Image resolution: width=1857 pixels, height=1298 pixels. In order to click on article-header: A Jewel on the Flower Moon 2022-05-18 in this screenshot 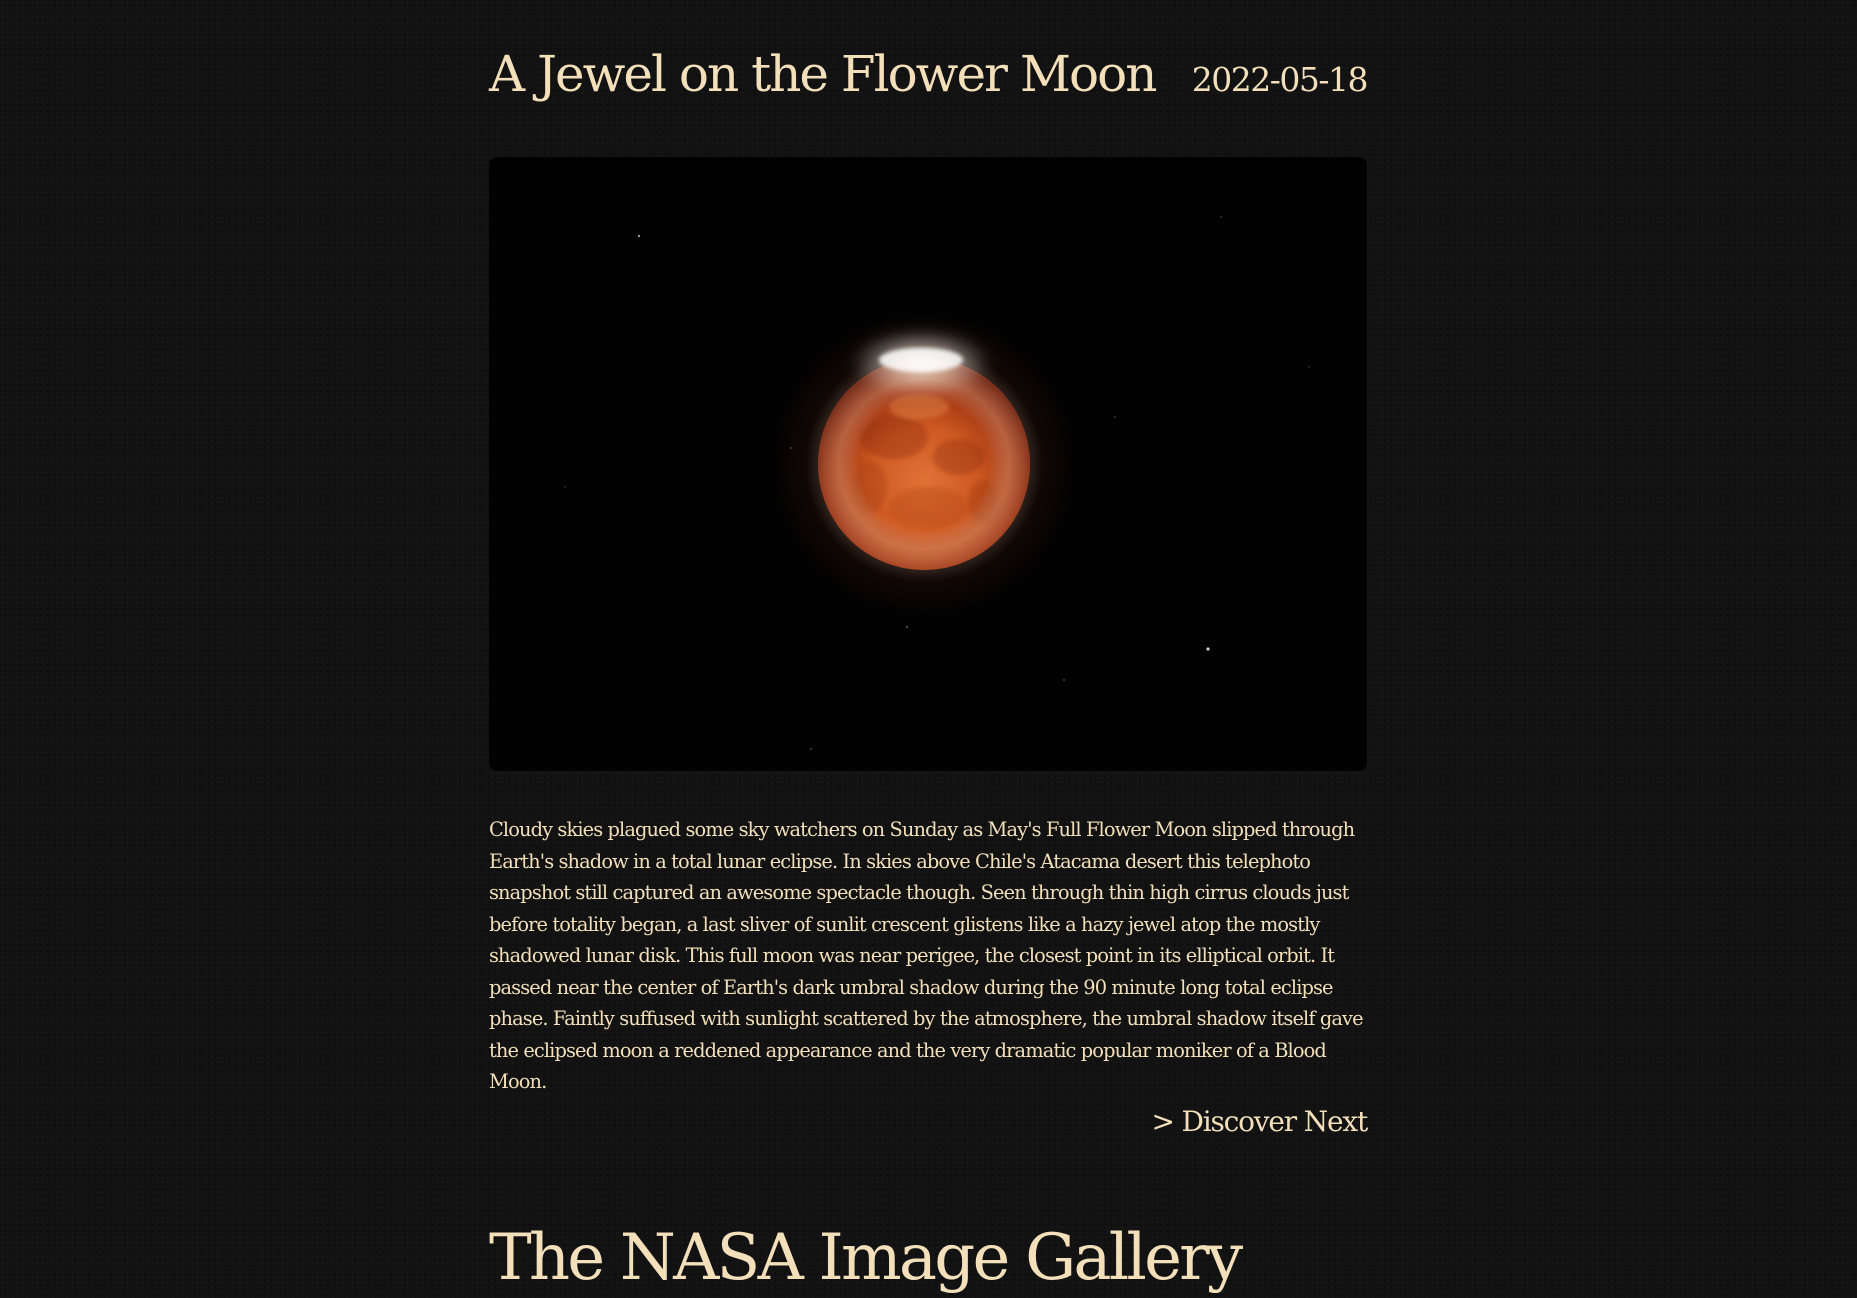, I will do `click(929, 75)`.